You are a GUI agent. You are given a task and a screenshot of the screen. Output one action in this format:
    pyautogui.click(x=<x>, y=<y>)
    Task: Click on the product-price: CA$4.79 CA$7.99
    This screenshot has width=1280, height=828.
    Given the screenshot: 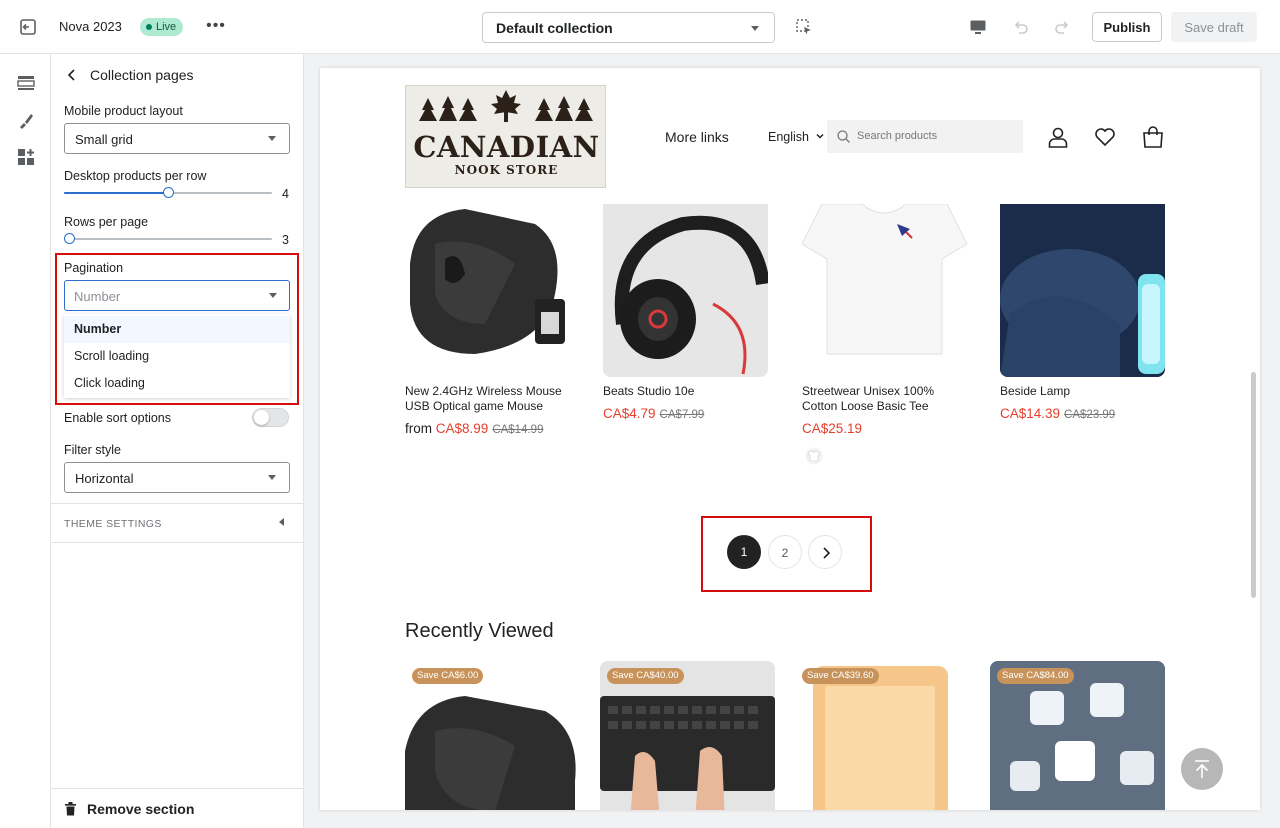 What is the action you would take?
    pyautogui.click(x=653, y=413)
    